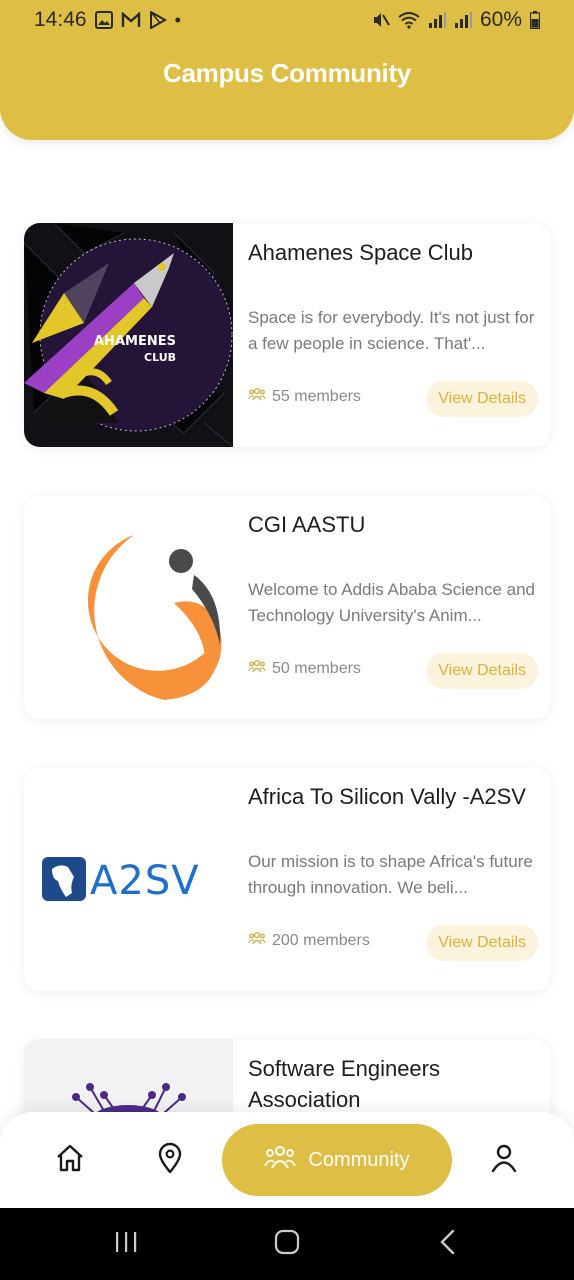 This screenshot has width=574, height=1280. I want to click on nav-community-label: Community, so click(359, 1159).